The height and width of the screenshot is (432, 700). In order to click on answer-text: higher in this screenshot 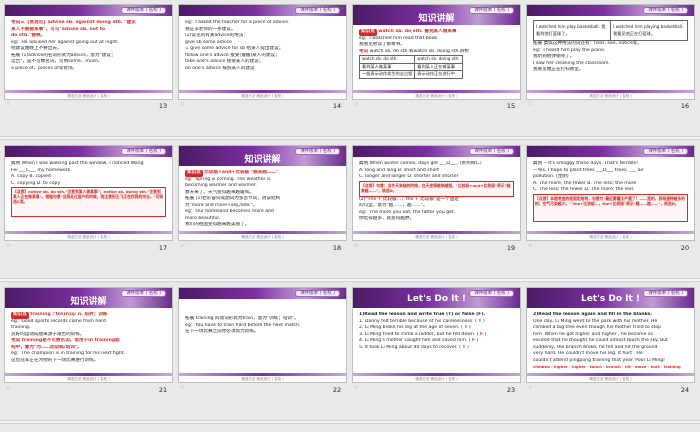, I will do `click(560, 366)`.